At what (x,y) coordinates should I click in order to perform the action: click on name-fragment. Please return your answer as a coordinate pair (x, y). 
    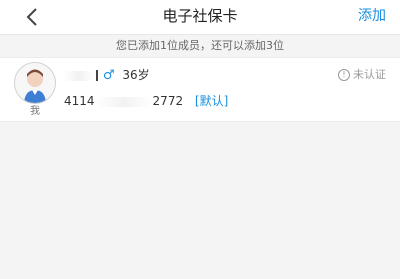
    Looking at the image, I should click on (97, 75).